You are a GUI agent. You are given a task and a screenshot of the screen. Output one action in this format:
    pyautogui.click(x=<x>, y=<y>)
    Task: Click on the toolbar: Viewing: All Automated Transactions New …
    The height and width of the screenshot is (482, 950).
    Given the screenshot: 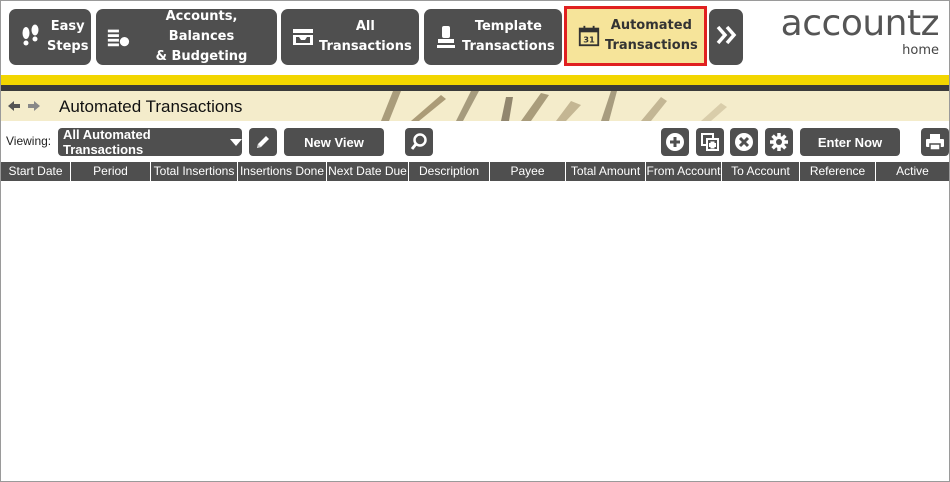 What is the action you would take?
    pyautogui.click(x=475, y=142)
    